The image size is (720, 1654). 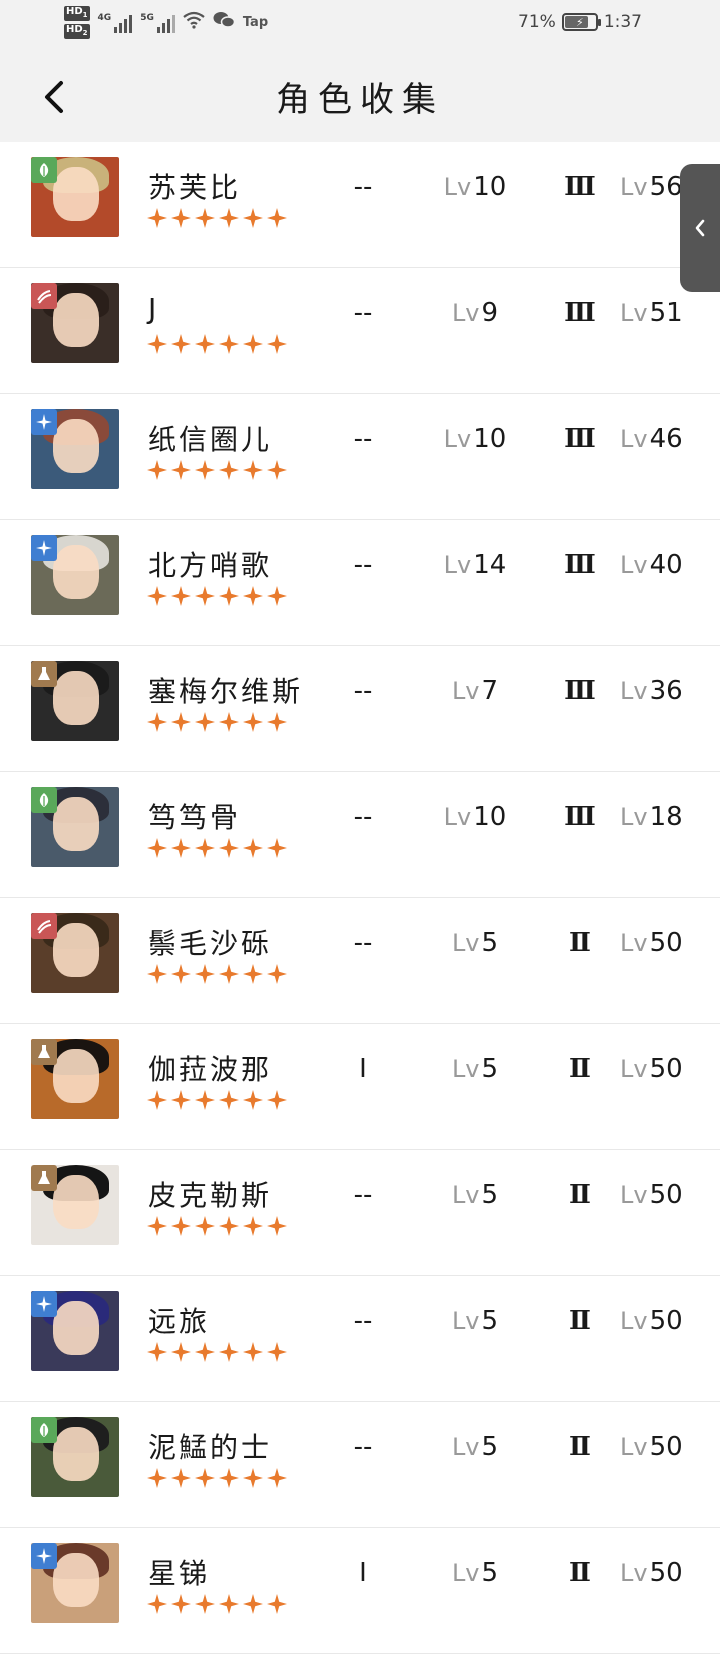 I want to click on portrait-face, so click(x=76, y=1454).